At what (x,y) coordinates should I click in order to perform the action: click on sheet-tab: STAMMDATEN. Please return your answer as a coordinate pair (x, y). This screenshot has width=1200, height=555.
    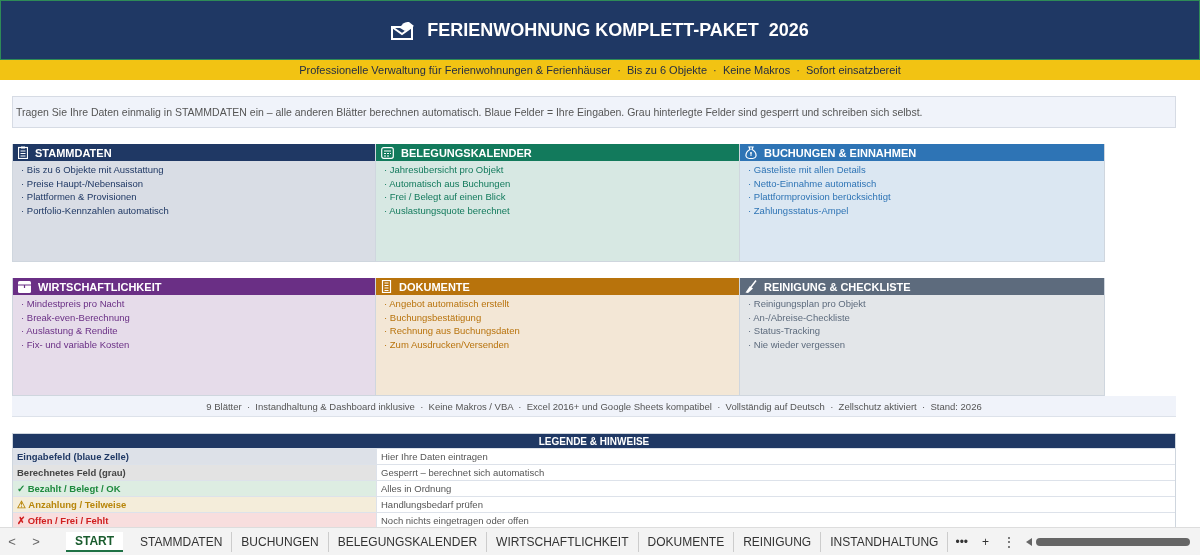
    Looking at the image, I should click on (182, 541).